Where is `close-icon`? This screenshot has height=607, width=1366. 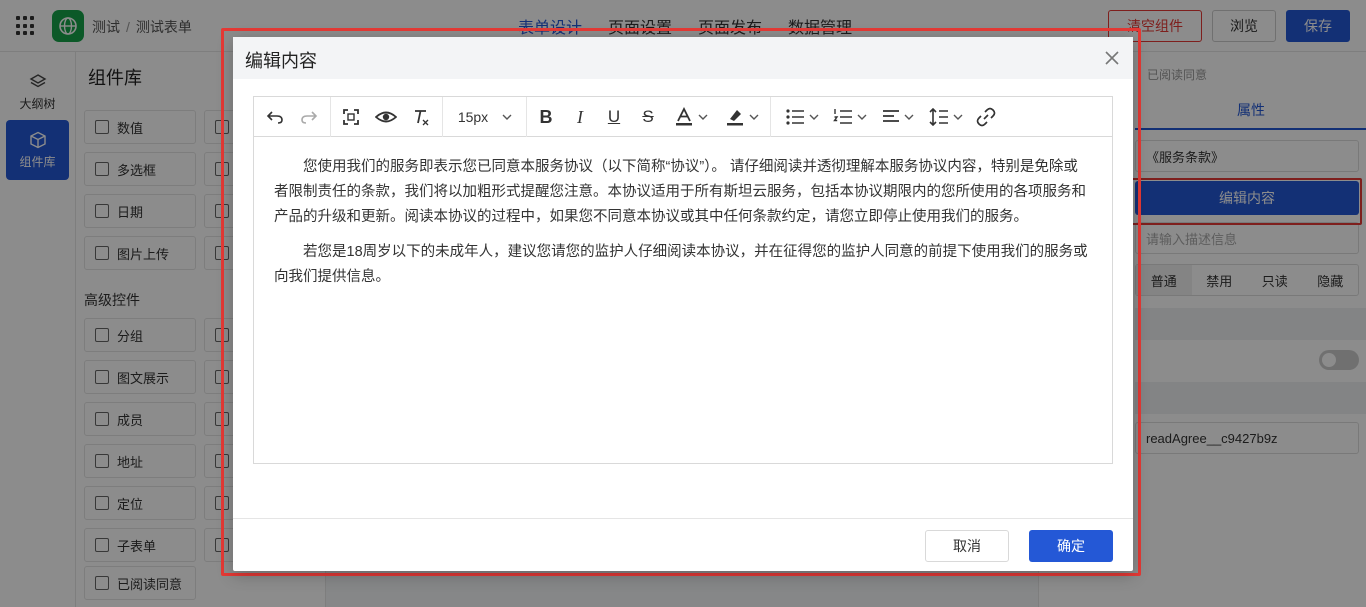 close-icon is located at coordinates (1112, 58).